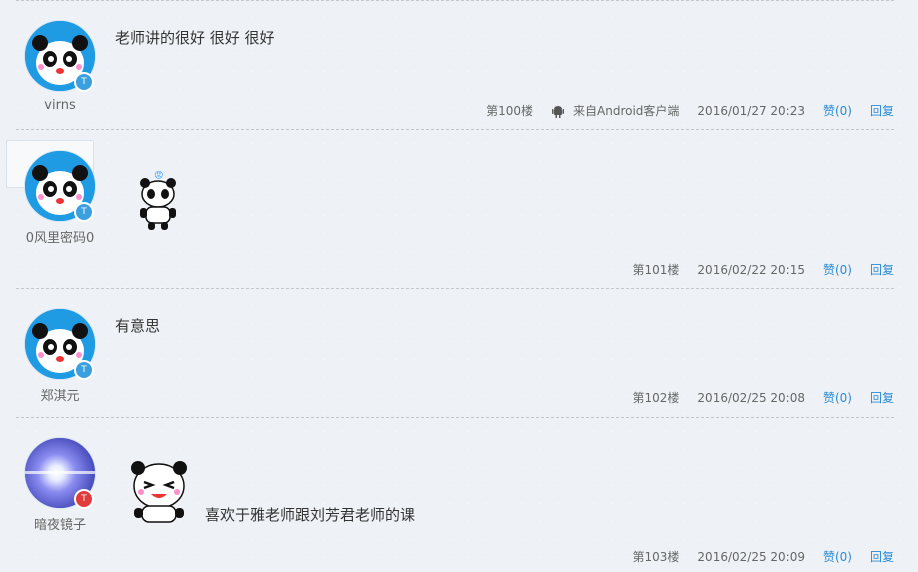 The width and height of the screenshot is (918, 572). I want to click on post-time: 2016/02/25 20:08, so click(751, 397).